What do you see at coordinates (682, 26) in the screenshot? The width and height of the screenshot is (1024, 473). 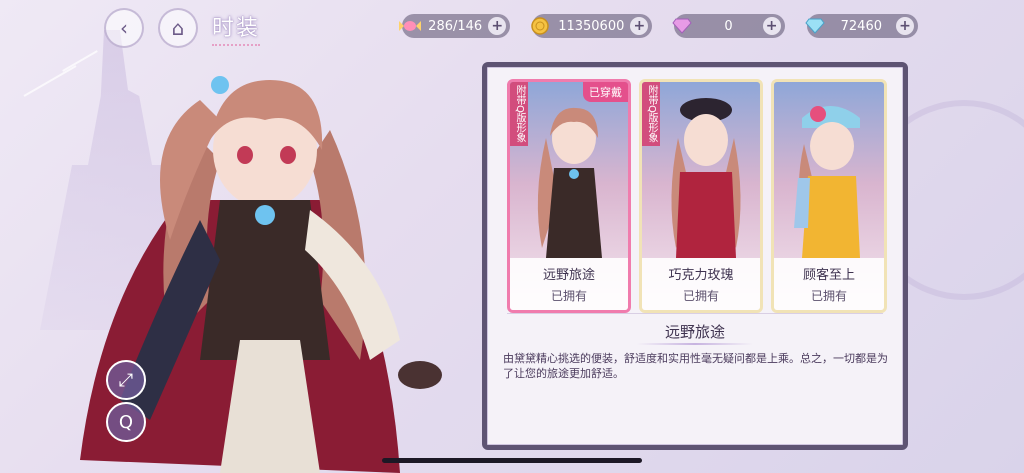 I see `pink-diamond-icon` at bounding box center [682, 26].